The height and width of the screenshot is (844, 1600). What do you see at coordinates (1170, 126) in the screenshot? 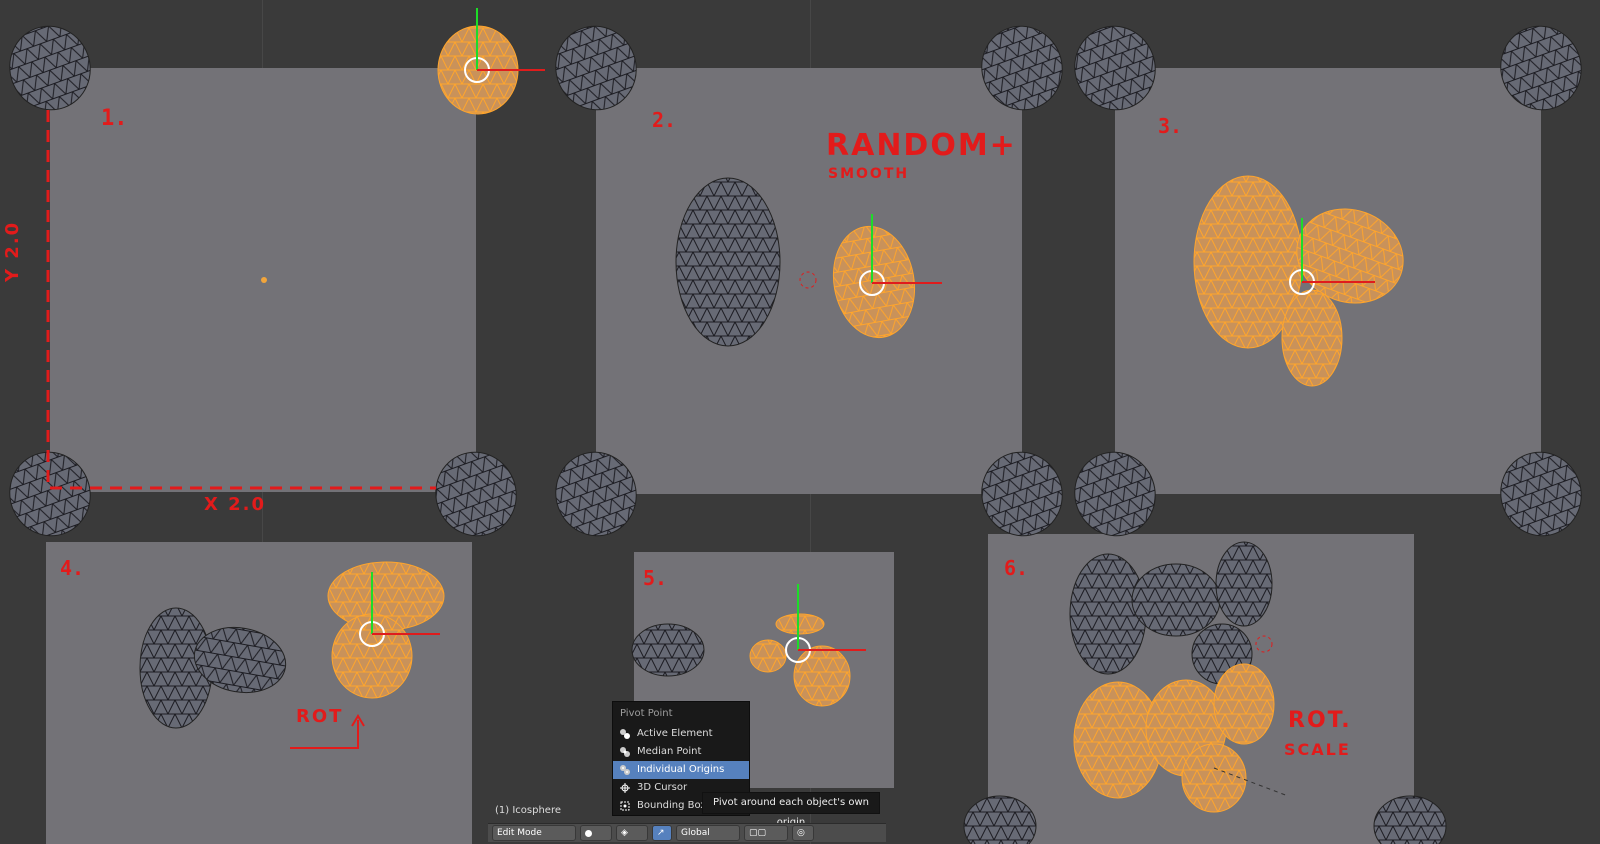
I see `panel-number: 3.` at bounding box center [1170, 126].